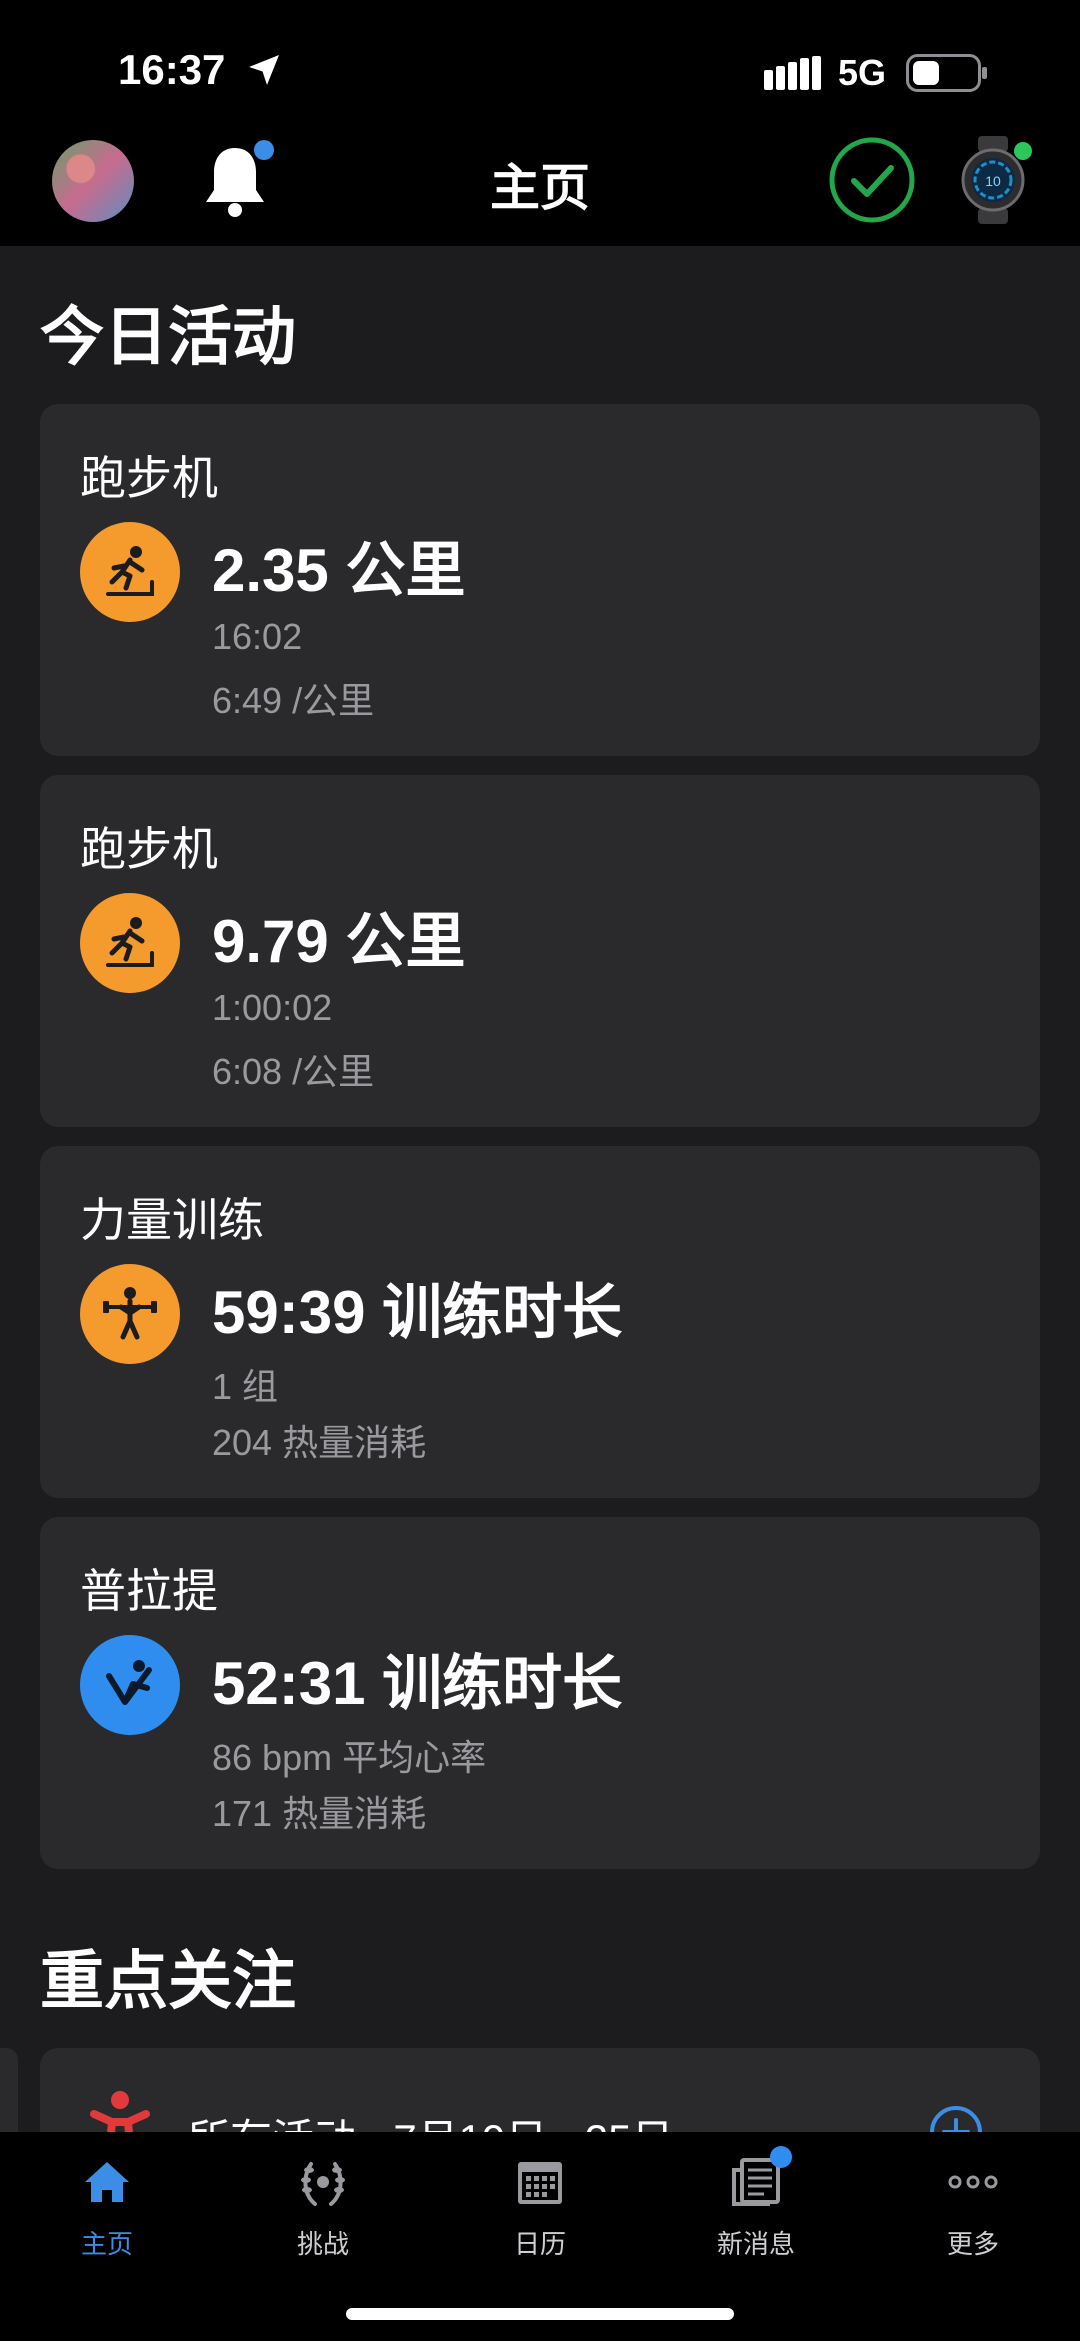  I want to click on activity-sets: 1 组, so click(245, 1386).